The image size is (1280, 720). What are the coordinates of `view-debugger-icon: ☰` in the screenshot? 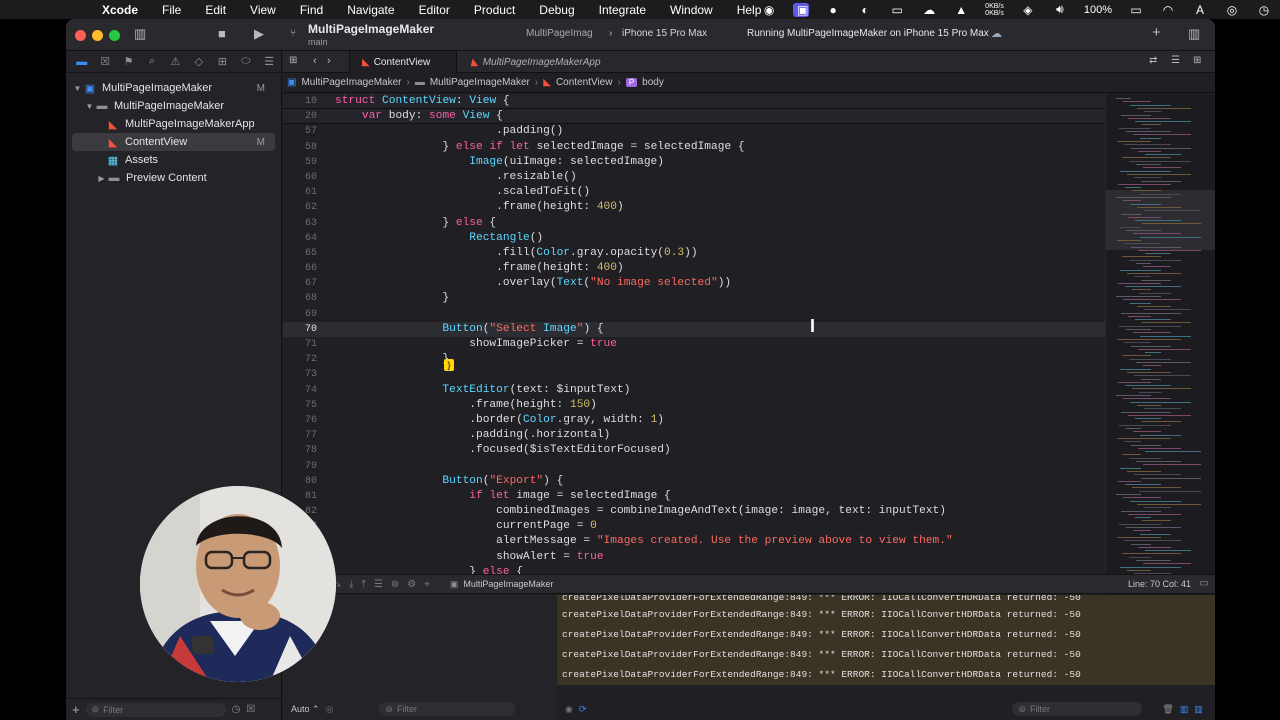 It's located at (378, 584).